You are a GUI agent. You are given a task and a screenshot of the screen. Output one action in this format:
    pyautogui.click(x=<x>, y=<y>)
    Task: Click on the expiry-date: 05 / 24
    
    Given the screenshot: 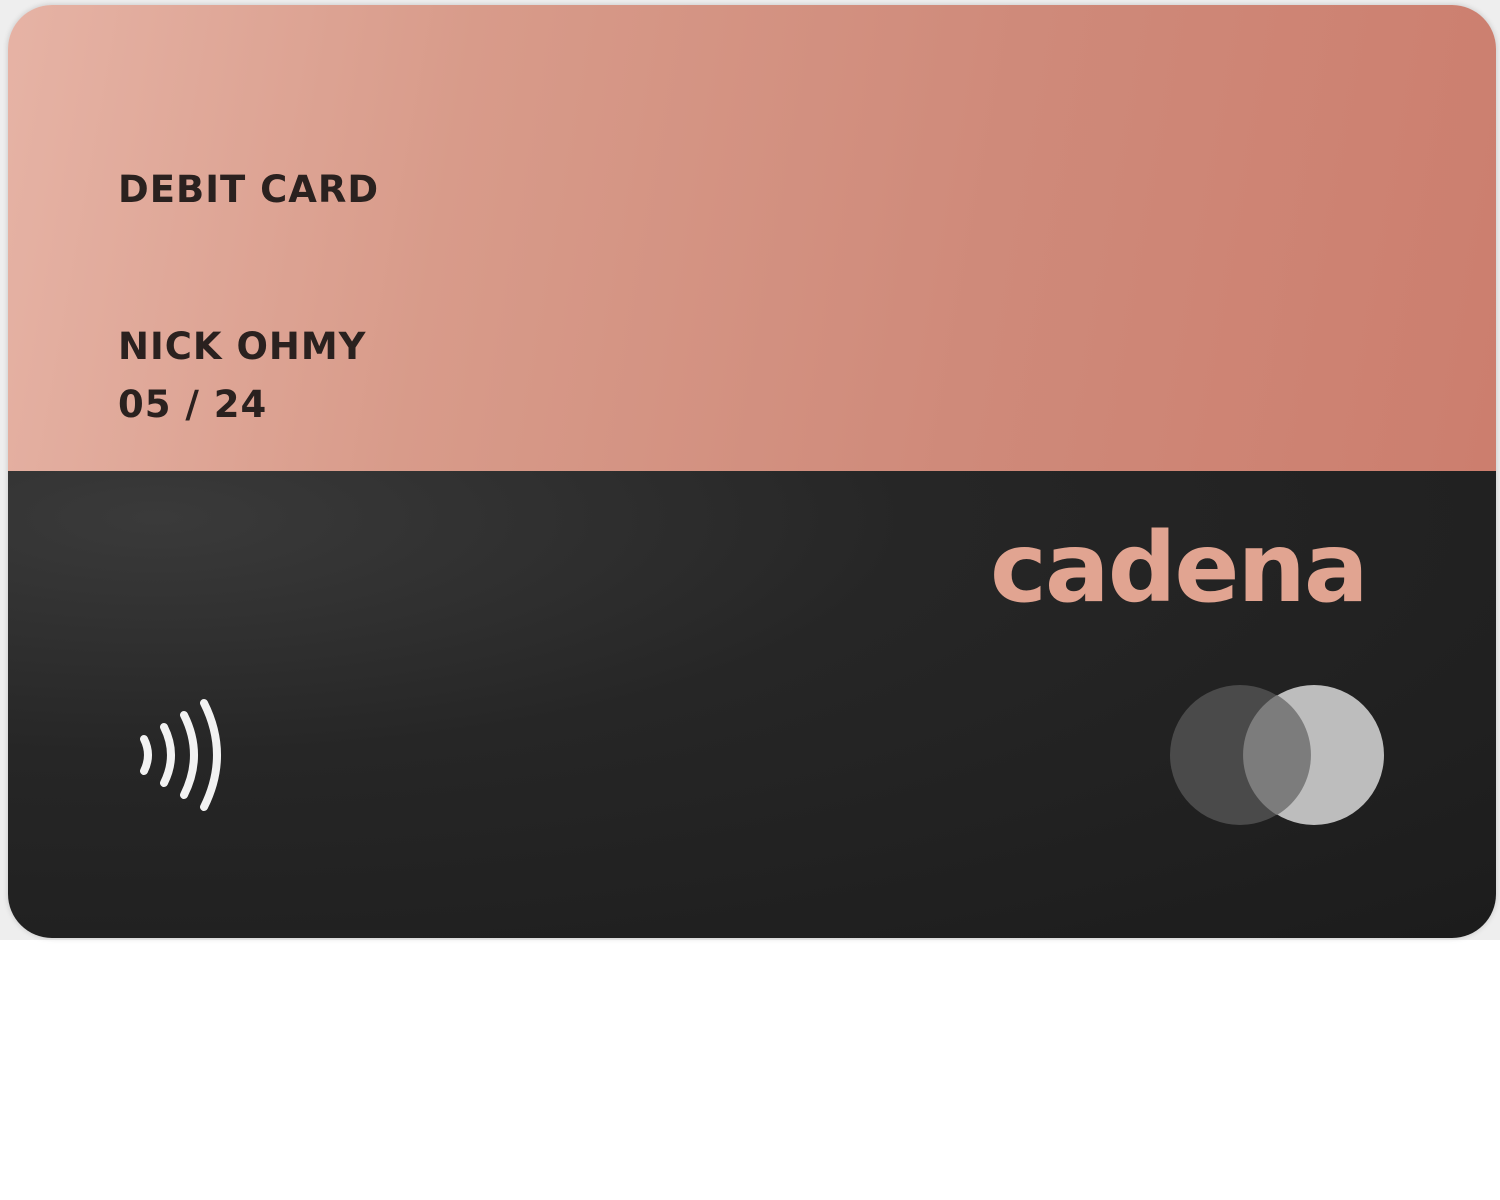 What is the action you would take?
    pyautogui.click(x=193, y=404)
    